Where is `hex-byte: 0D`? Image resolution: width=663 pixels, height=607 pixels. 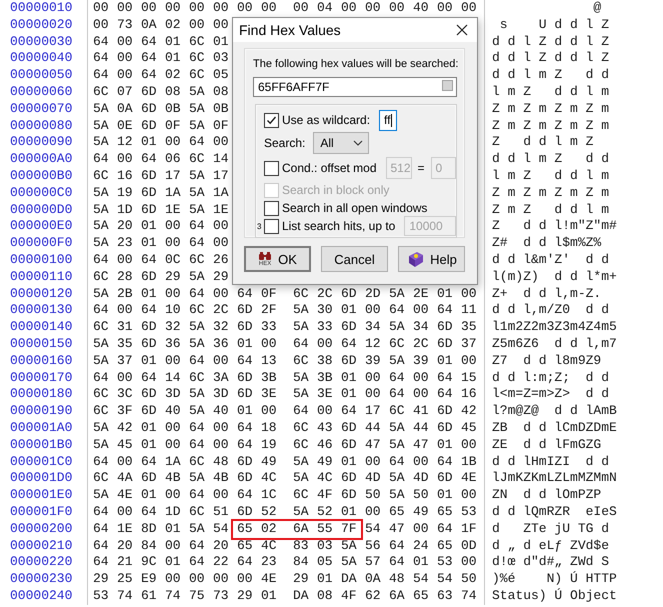
hex-byte: 0D is located at coordinates (469, 546).